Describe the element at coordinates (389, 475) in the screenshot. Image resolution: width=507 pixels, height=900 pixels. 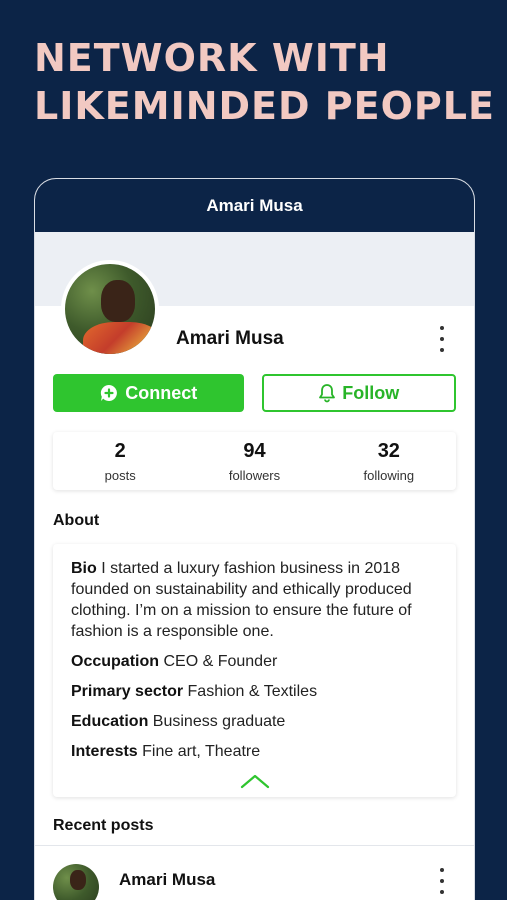
I see `stat-label: following` at that location.